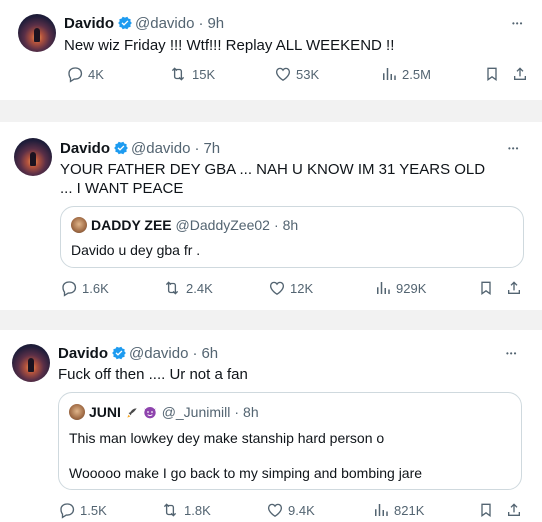  What do you see at coordinates (93, 510) in the screenshot?
I see `reply-count: 1.5K` at bounding box center [93, 510].